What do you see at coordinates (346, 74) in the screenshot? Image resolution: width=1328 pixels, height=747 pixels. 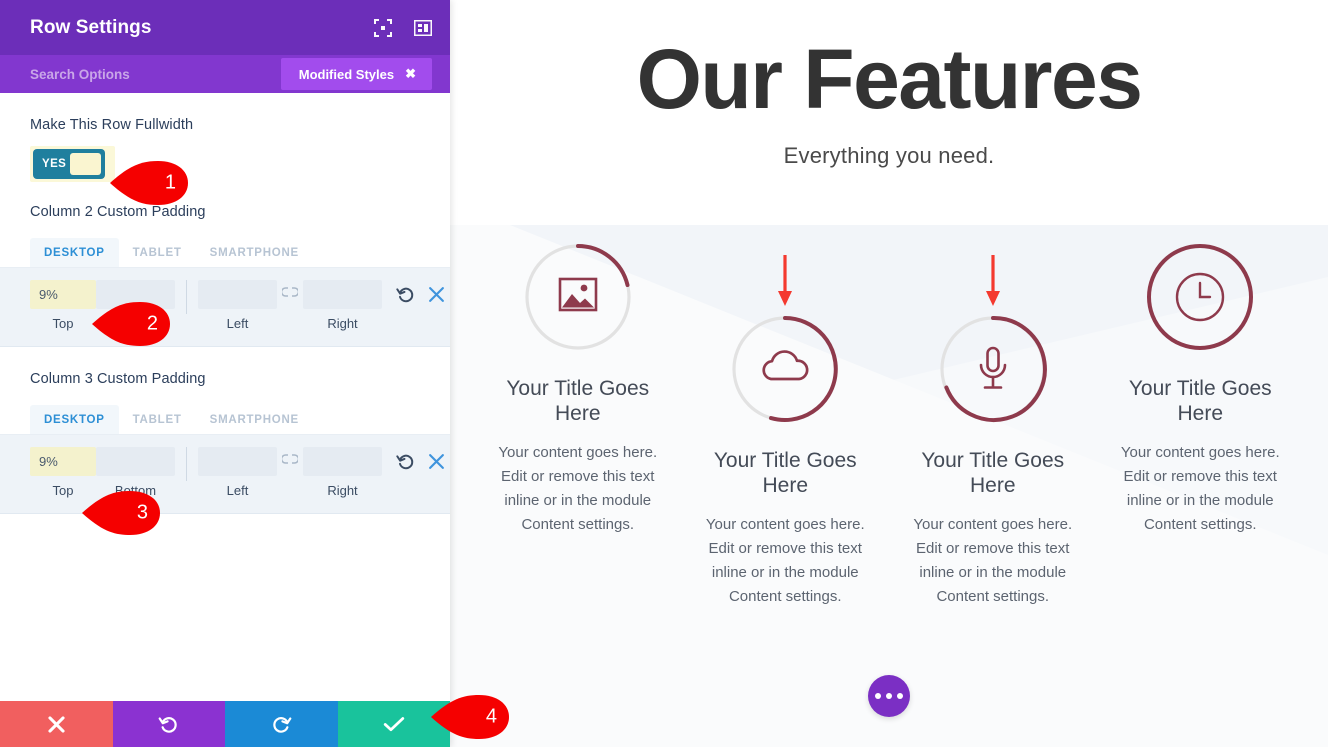 I see `modified-styles-label: Modified Styles` at bounding box center [346, 74].